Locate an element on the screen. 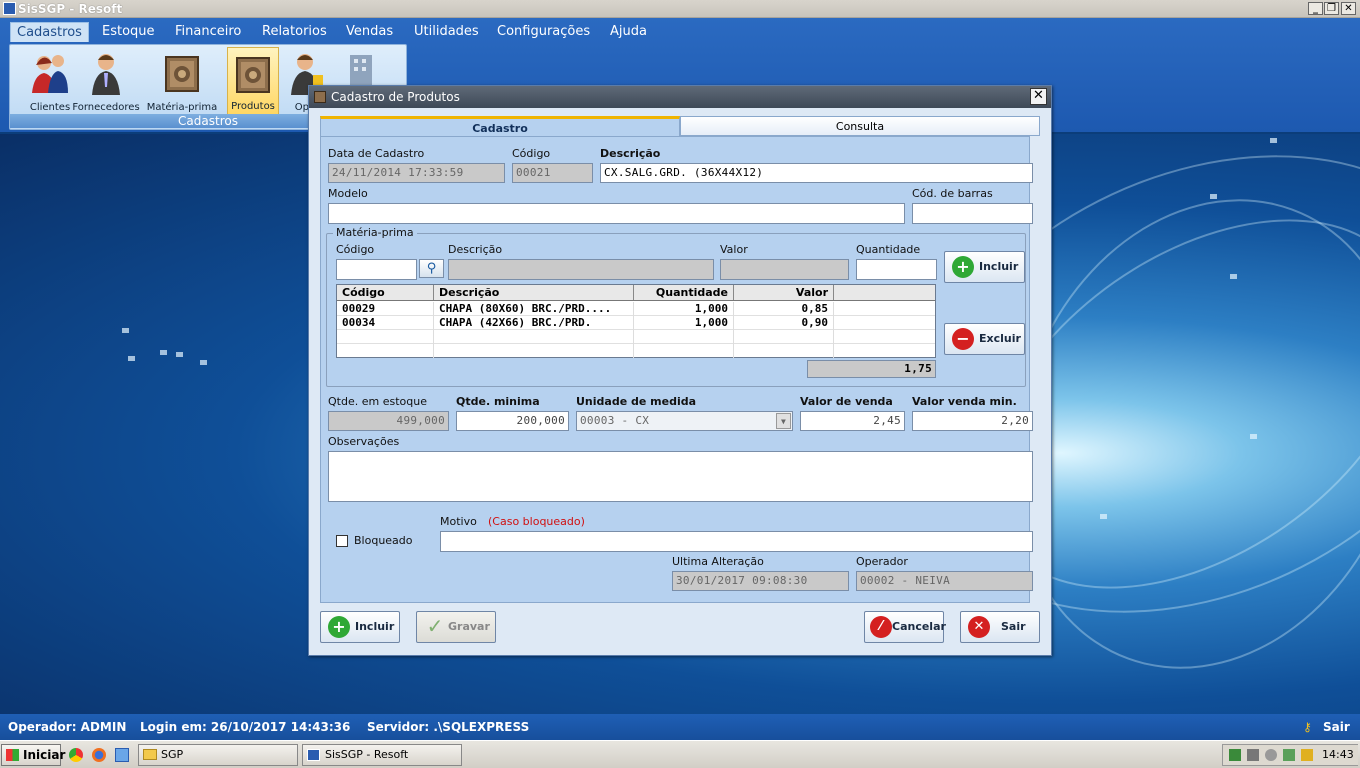 The width and height of the screenshot is (1360, 768). status-sair-link: Sair is located at coordinates (1336, 727).